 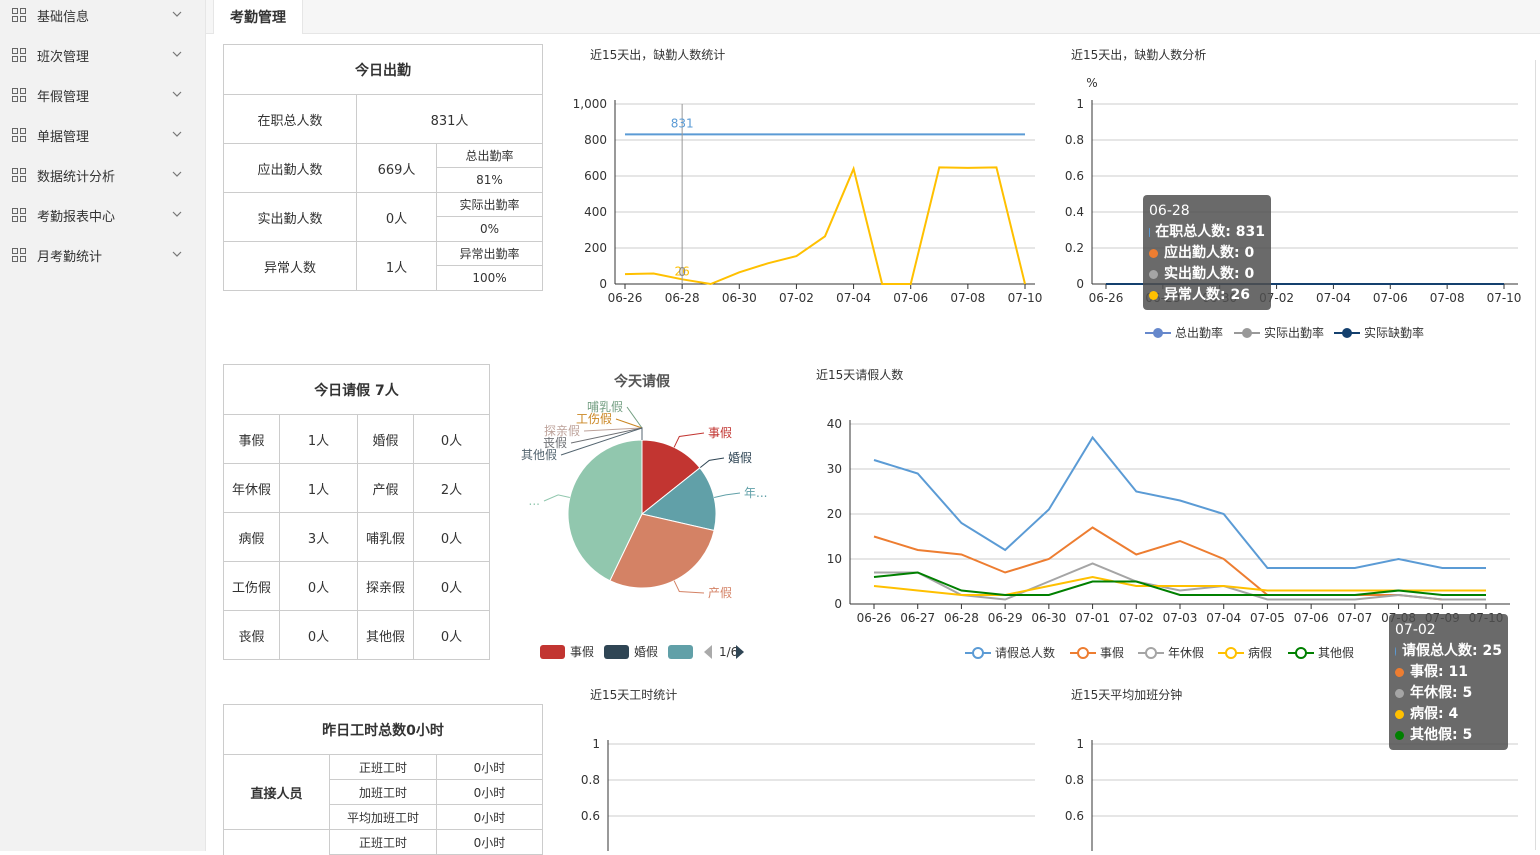 I want to click on legend-label: 请假总人数, so click(x=1025, y=652).